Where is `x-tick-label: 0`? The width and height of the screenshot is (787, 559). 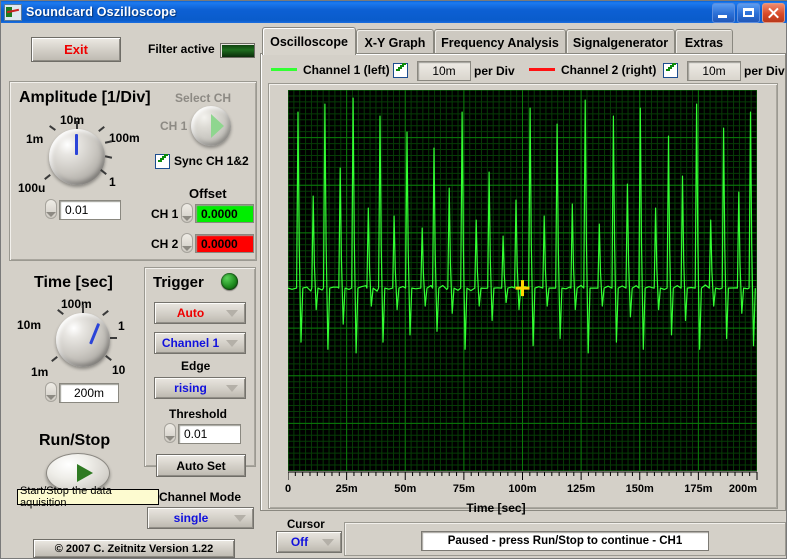
x-tick-label: 0 is located at coordinates (288, 489).